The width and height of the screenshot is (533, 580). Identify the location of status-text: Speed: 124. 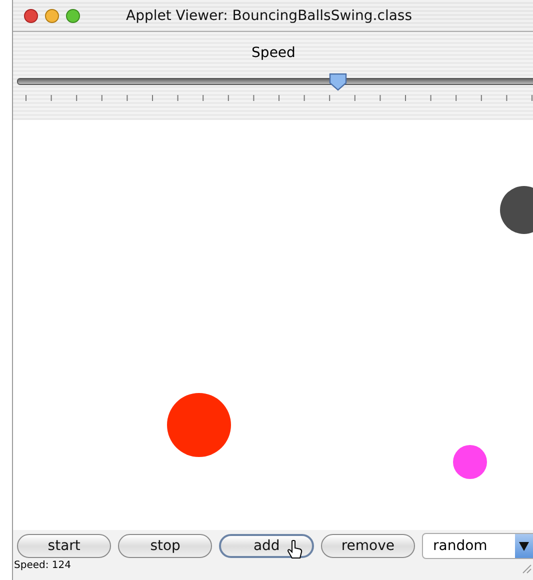
(42, 565).